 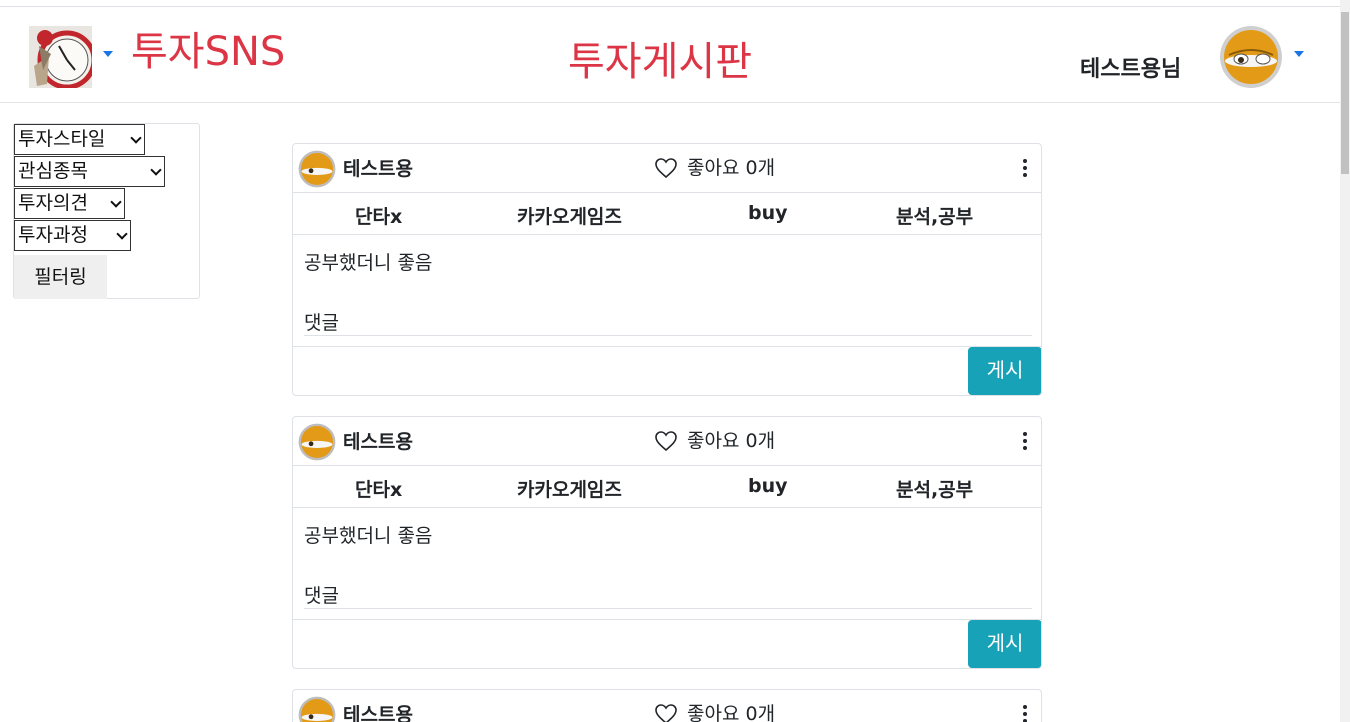 What do you see at coordinates (53, 171) in the screenshot?
I see `interest-stock-value: 관심종목` at bounding box center [53, 171].